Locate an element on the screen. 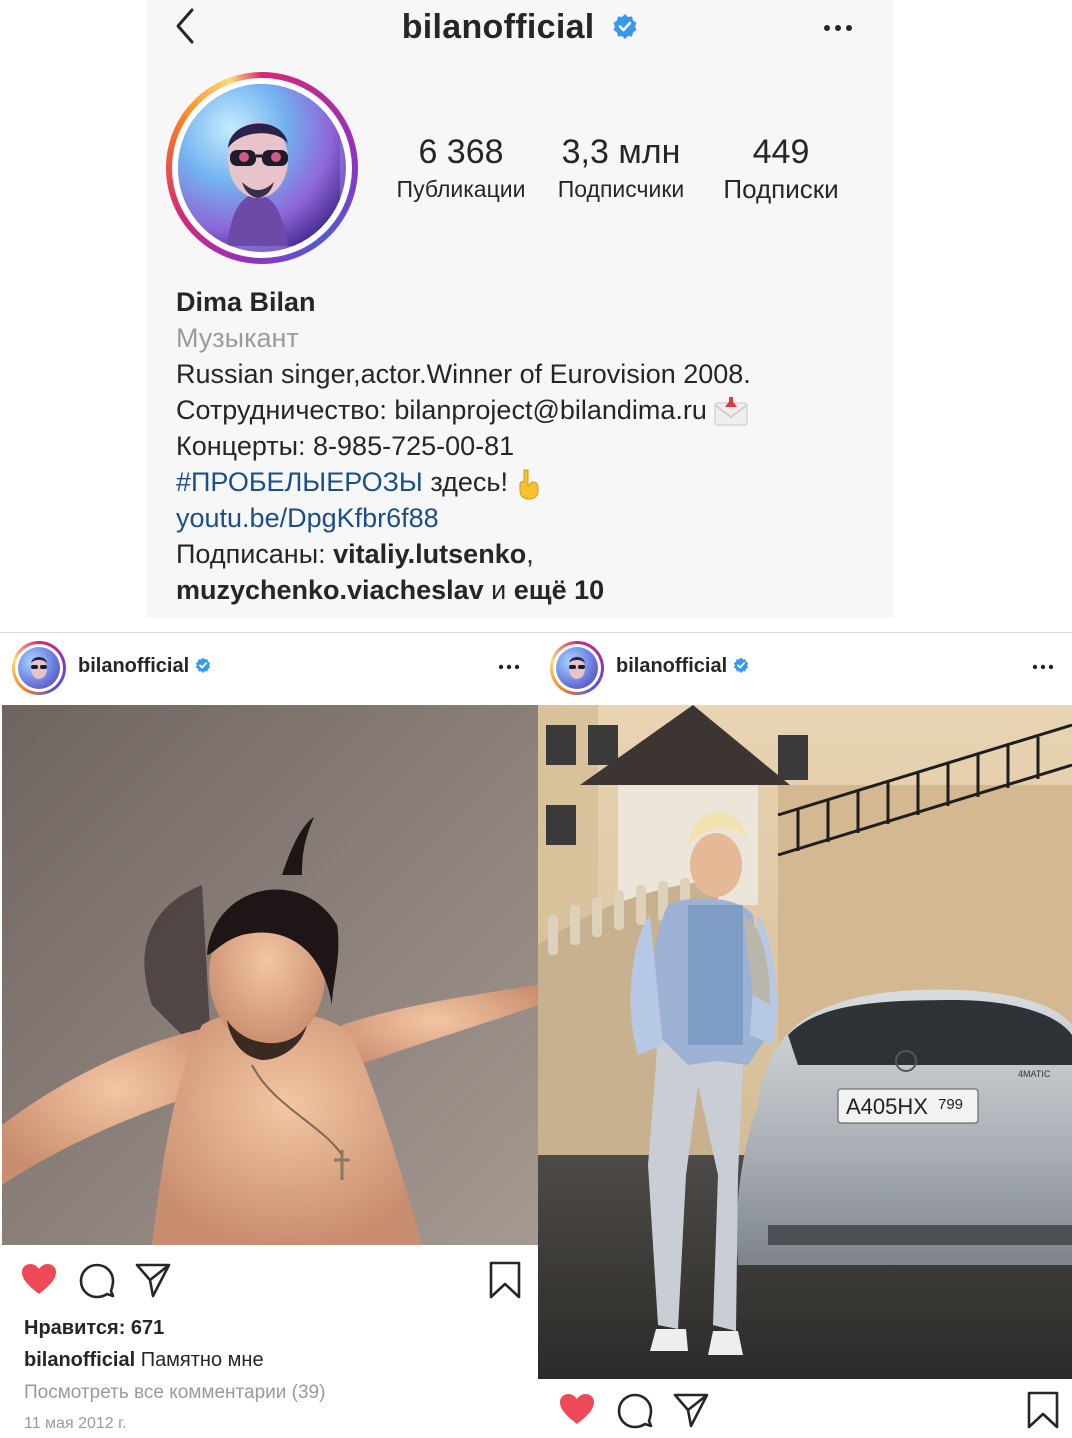 The width and height of the screenshot is (1072, 1438). display-name: Dima Bilan is located at coordinates (246, 302).